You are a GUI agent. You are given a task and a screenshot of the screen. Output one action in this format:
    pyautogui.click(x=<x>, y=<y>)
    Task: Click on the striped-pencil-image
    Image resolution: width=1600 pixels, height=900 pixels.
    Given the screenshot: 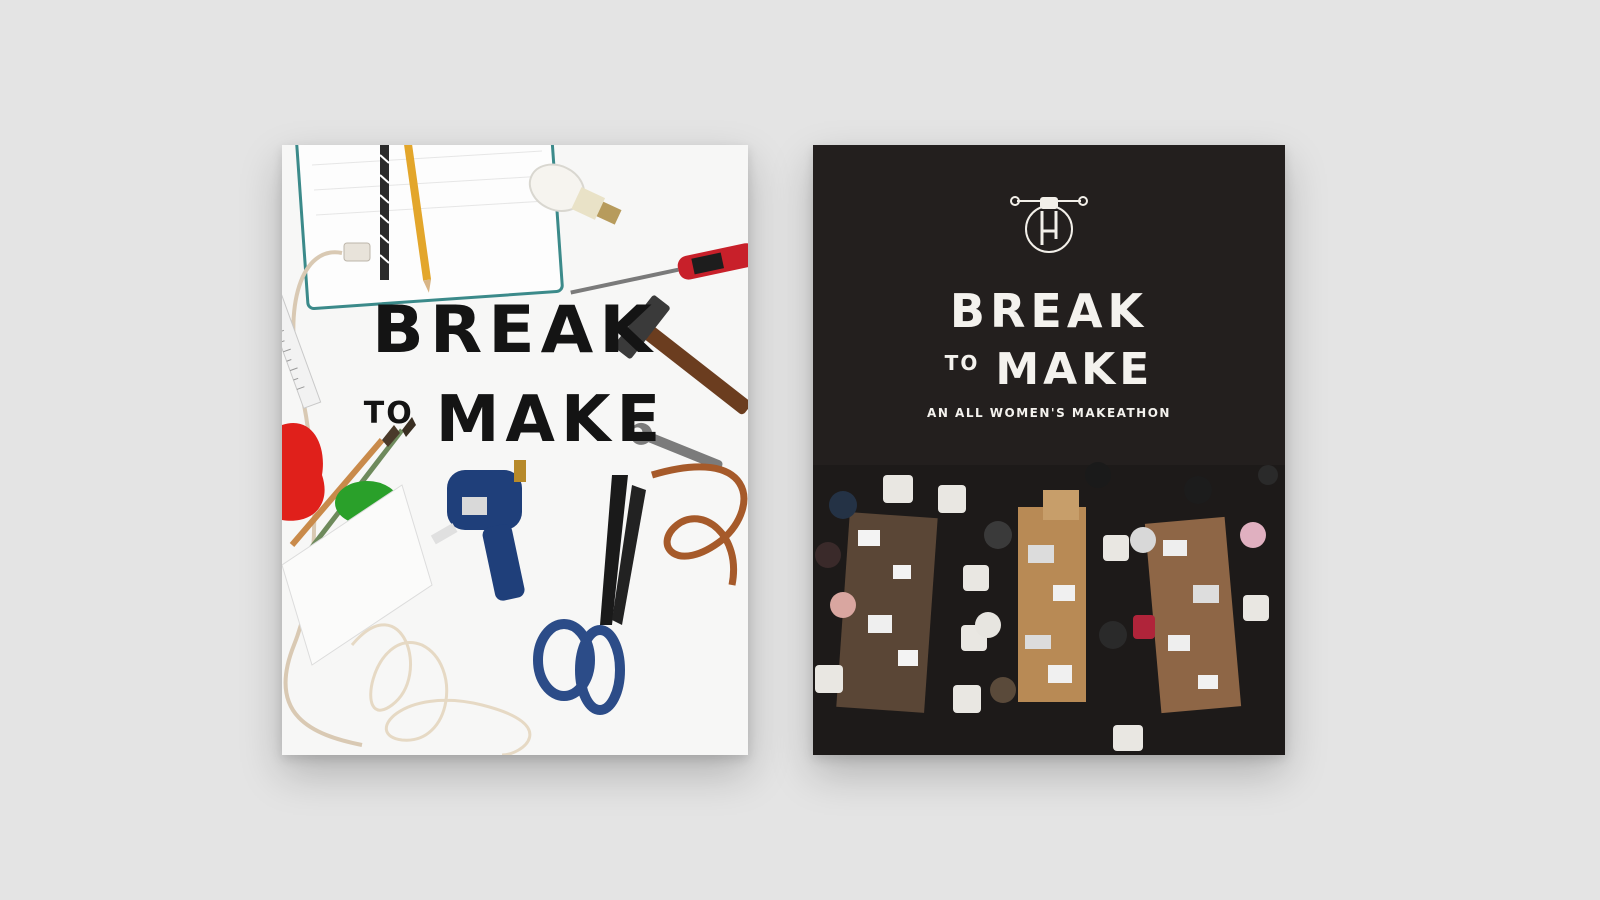 What is the action you would take?
    pyautogui.click(x=384, y=212)
    